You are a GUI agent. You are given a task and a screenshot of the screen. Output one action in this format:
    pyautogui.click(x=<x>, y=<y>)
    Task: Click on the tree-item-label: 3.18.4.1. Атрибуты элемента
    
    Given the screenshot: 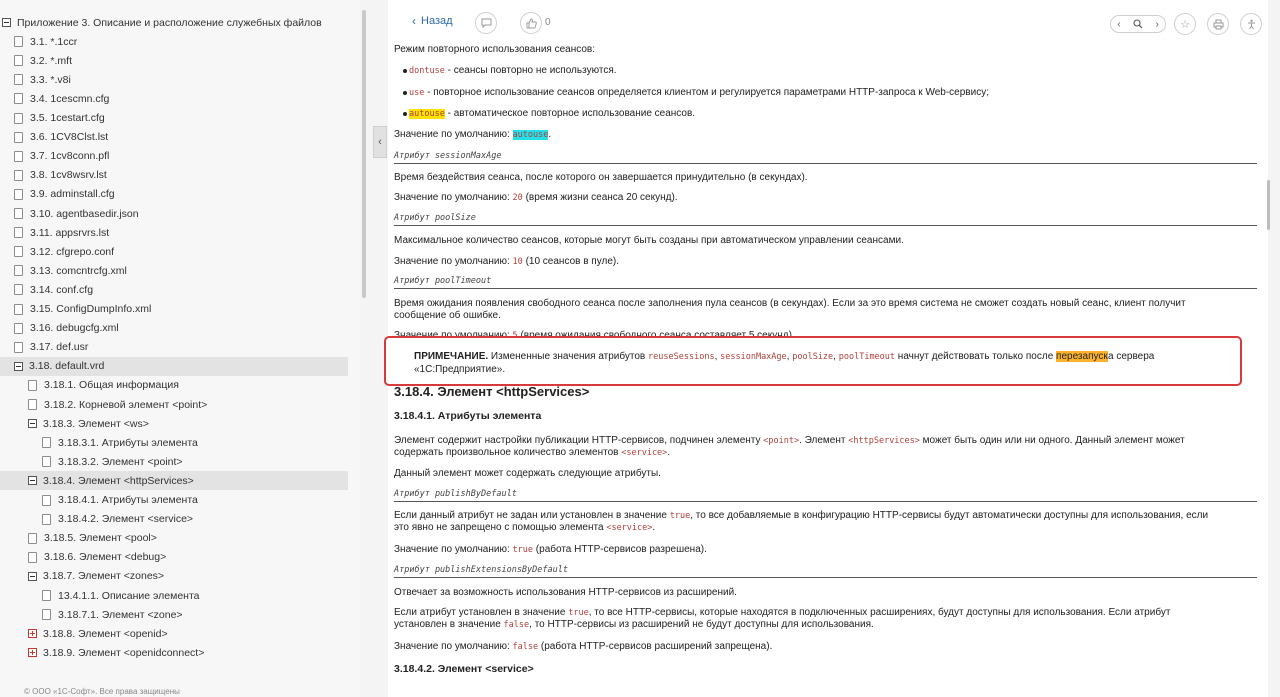 What is the action you would take?
    pyautogui.click(x=128, y=500)
    